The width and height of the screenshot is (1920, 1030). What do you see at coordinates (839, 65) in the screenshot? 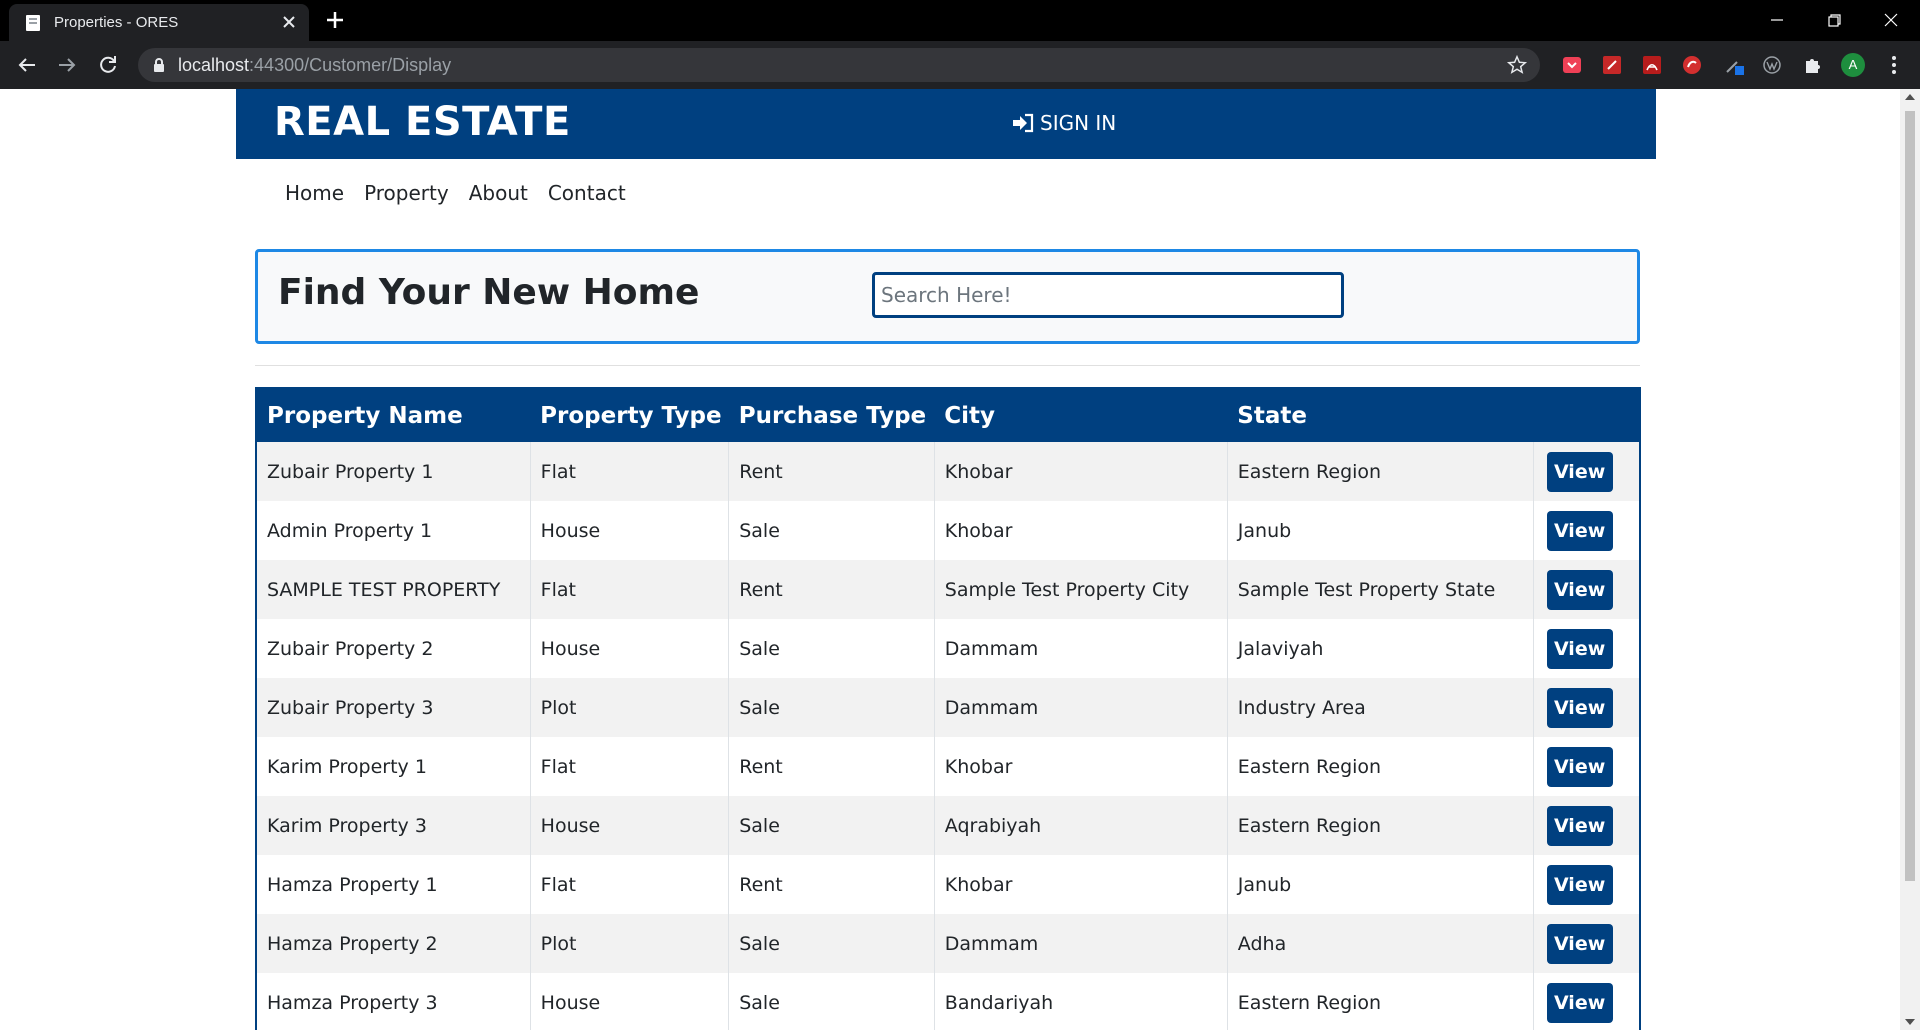
I see `address-bar: localhost:44300/Customer/Display` at bounding box center [839, 65].